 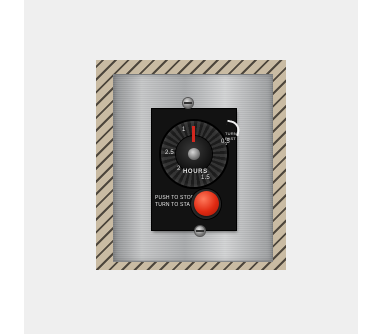 I want to click on hours-label: HOURS, so click(x=195, y=172).